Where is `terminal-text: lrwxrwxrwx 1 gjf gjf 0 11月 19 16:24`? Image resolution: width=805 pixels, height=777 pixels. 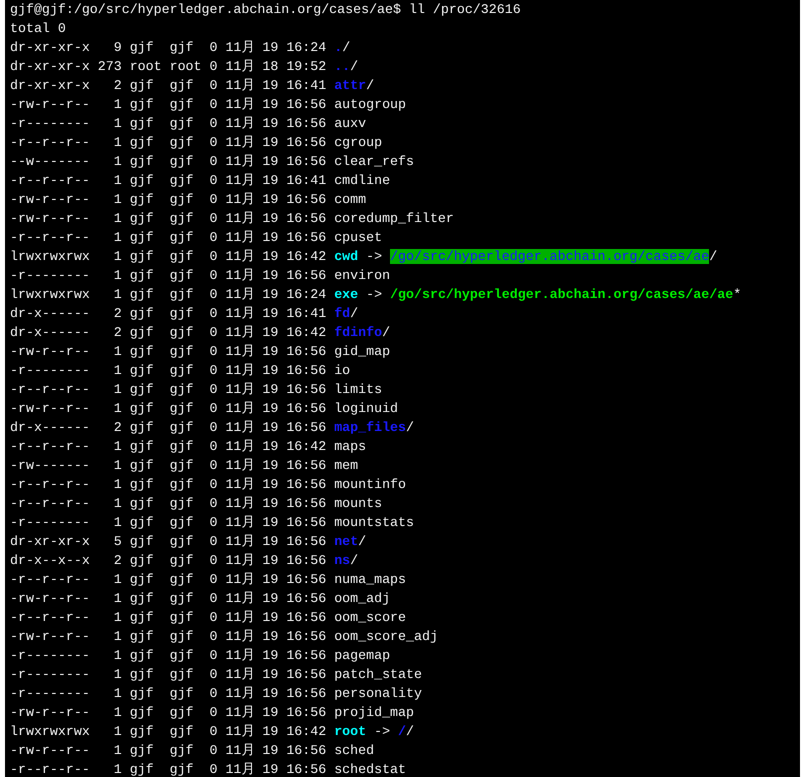 terminal-text: lrwxrwxrwx 1 gjf gjf 0 11月 19 16:24 is located at coordinates (169, 294).